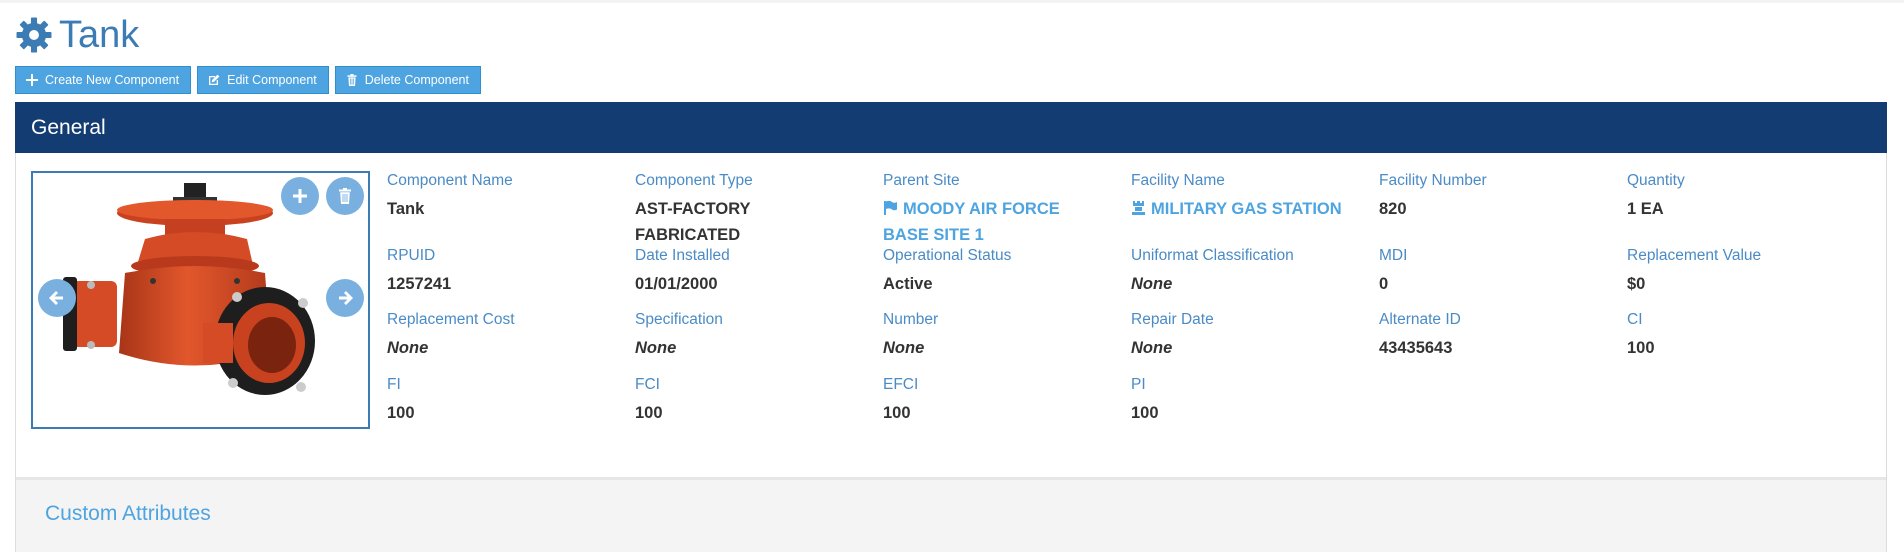 Image resolution: width=1904 pixels, height=554 pixels. What do you see at coordinates (647, 384) in the screenshot?
I see `field-label: FCI` at bounding box center [647, 384].